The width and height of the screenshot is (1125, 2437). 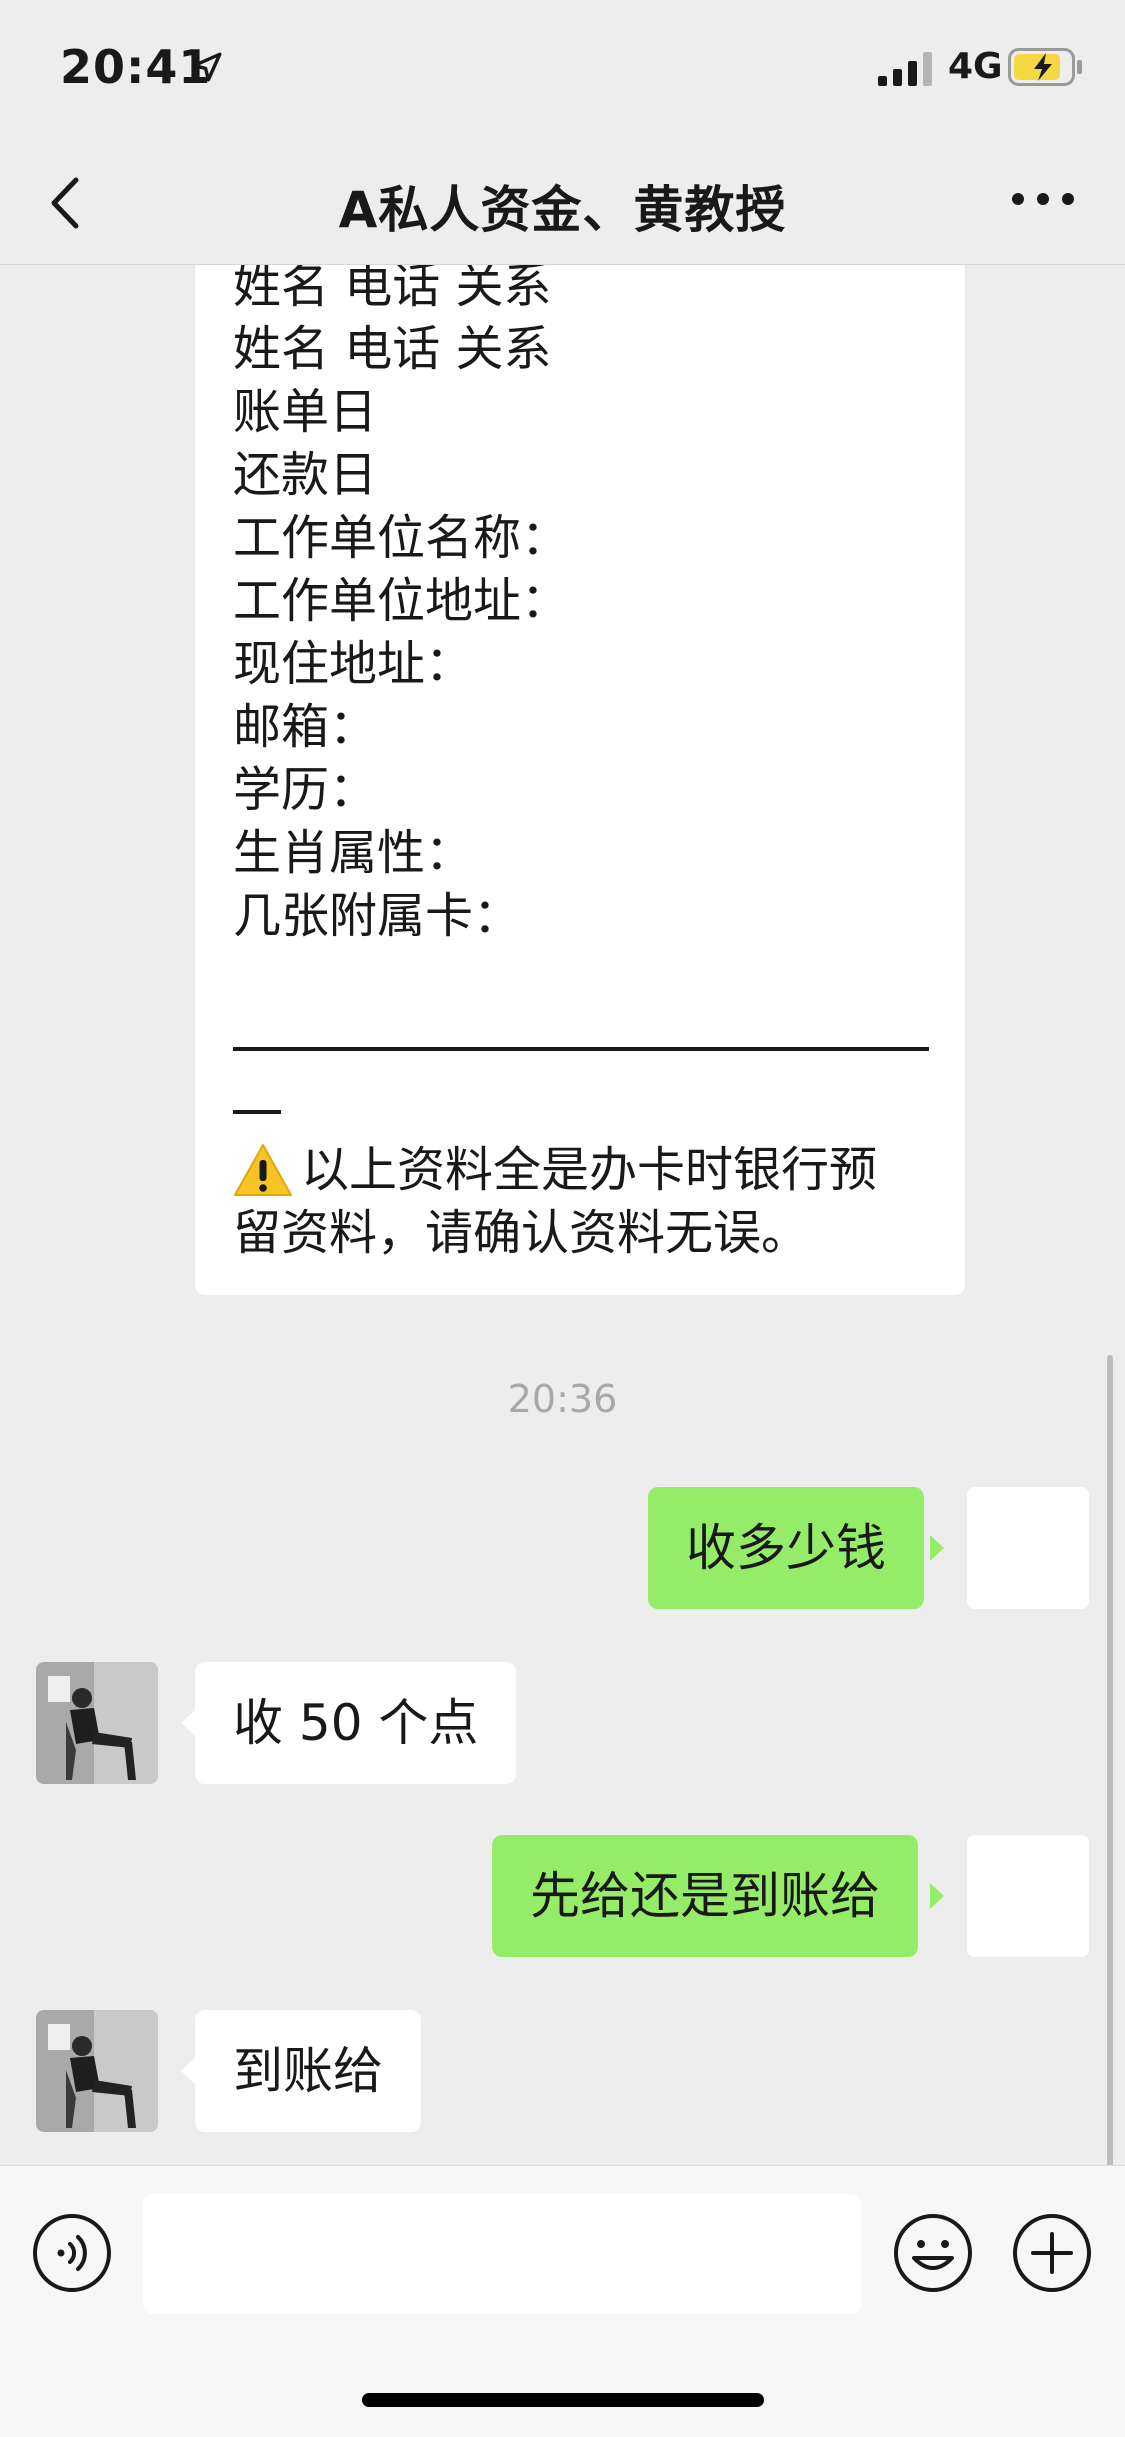 I want to click on scrollbar, so click(x=1110, y=1760).